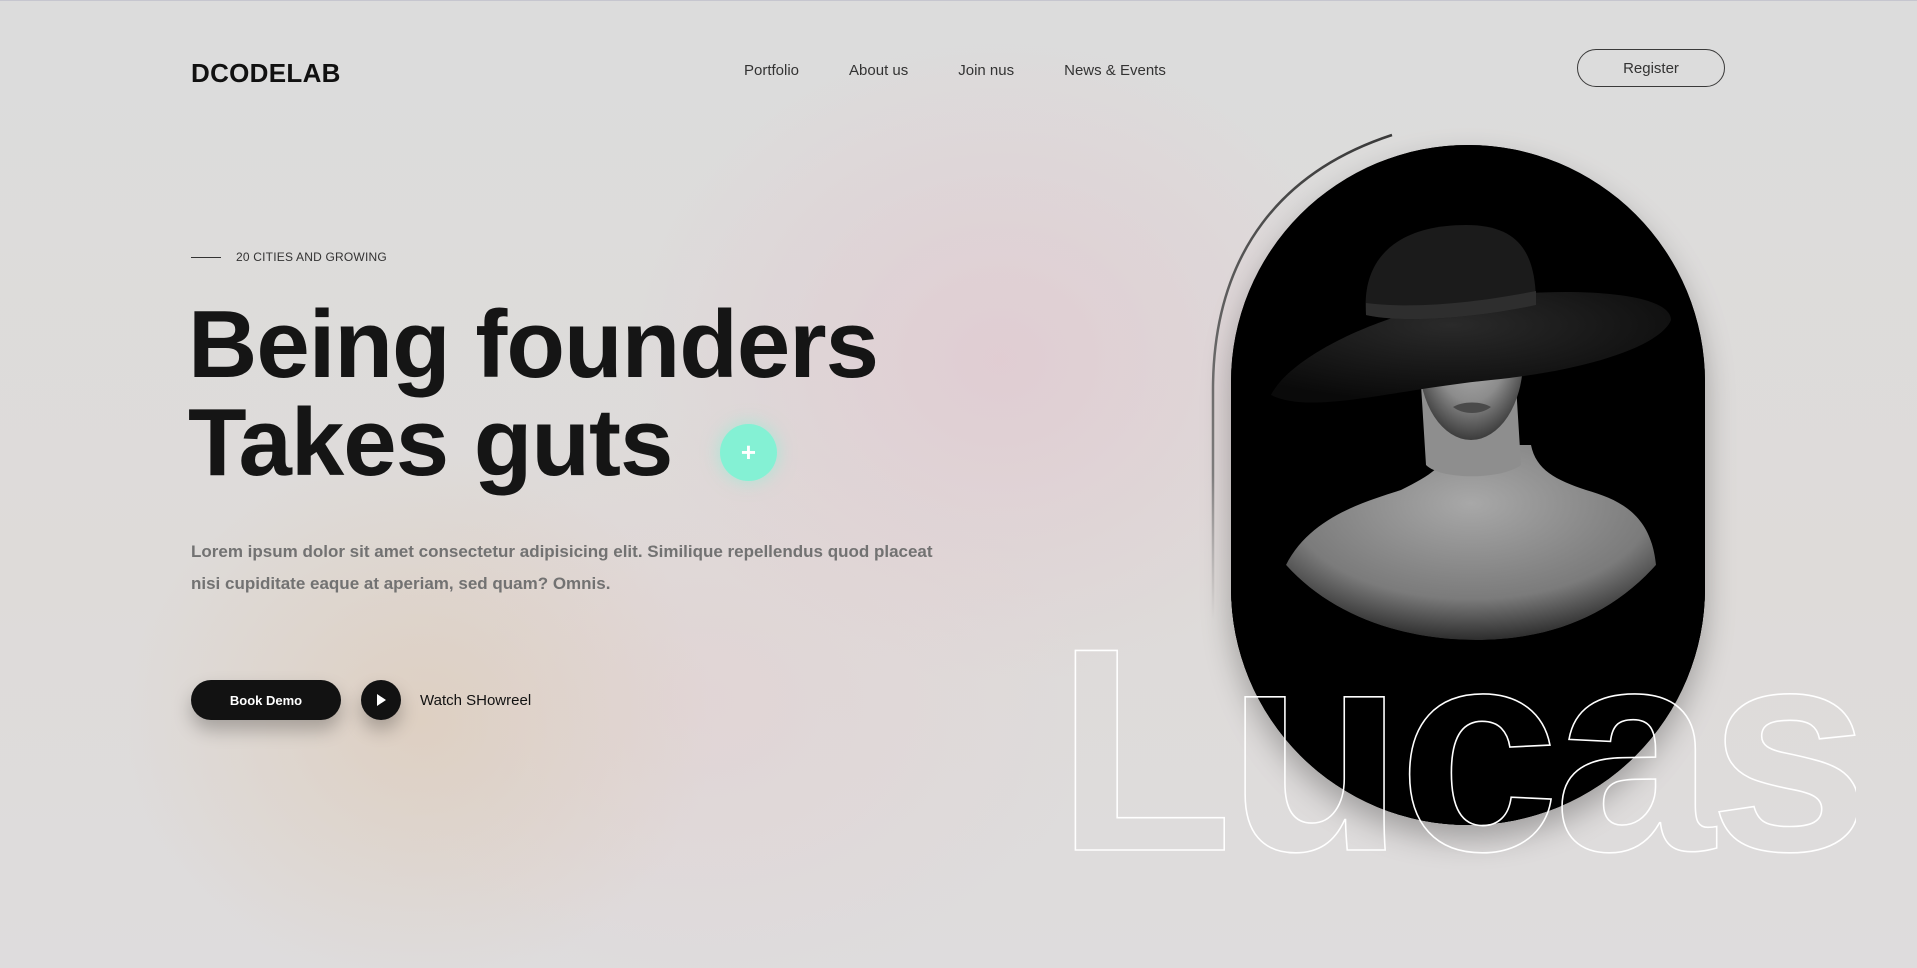 The width and height of the screenshot is (1917, 968). I want to click on play-button, so click(381, 700).